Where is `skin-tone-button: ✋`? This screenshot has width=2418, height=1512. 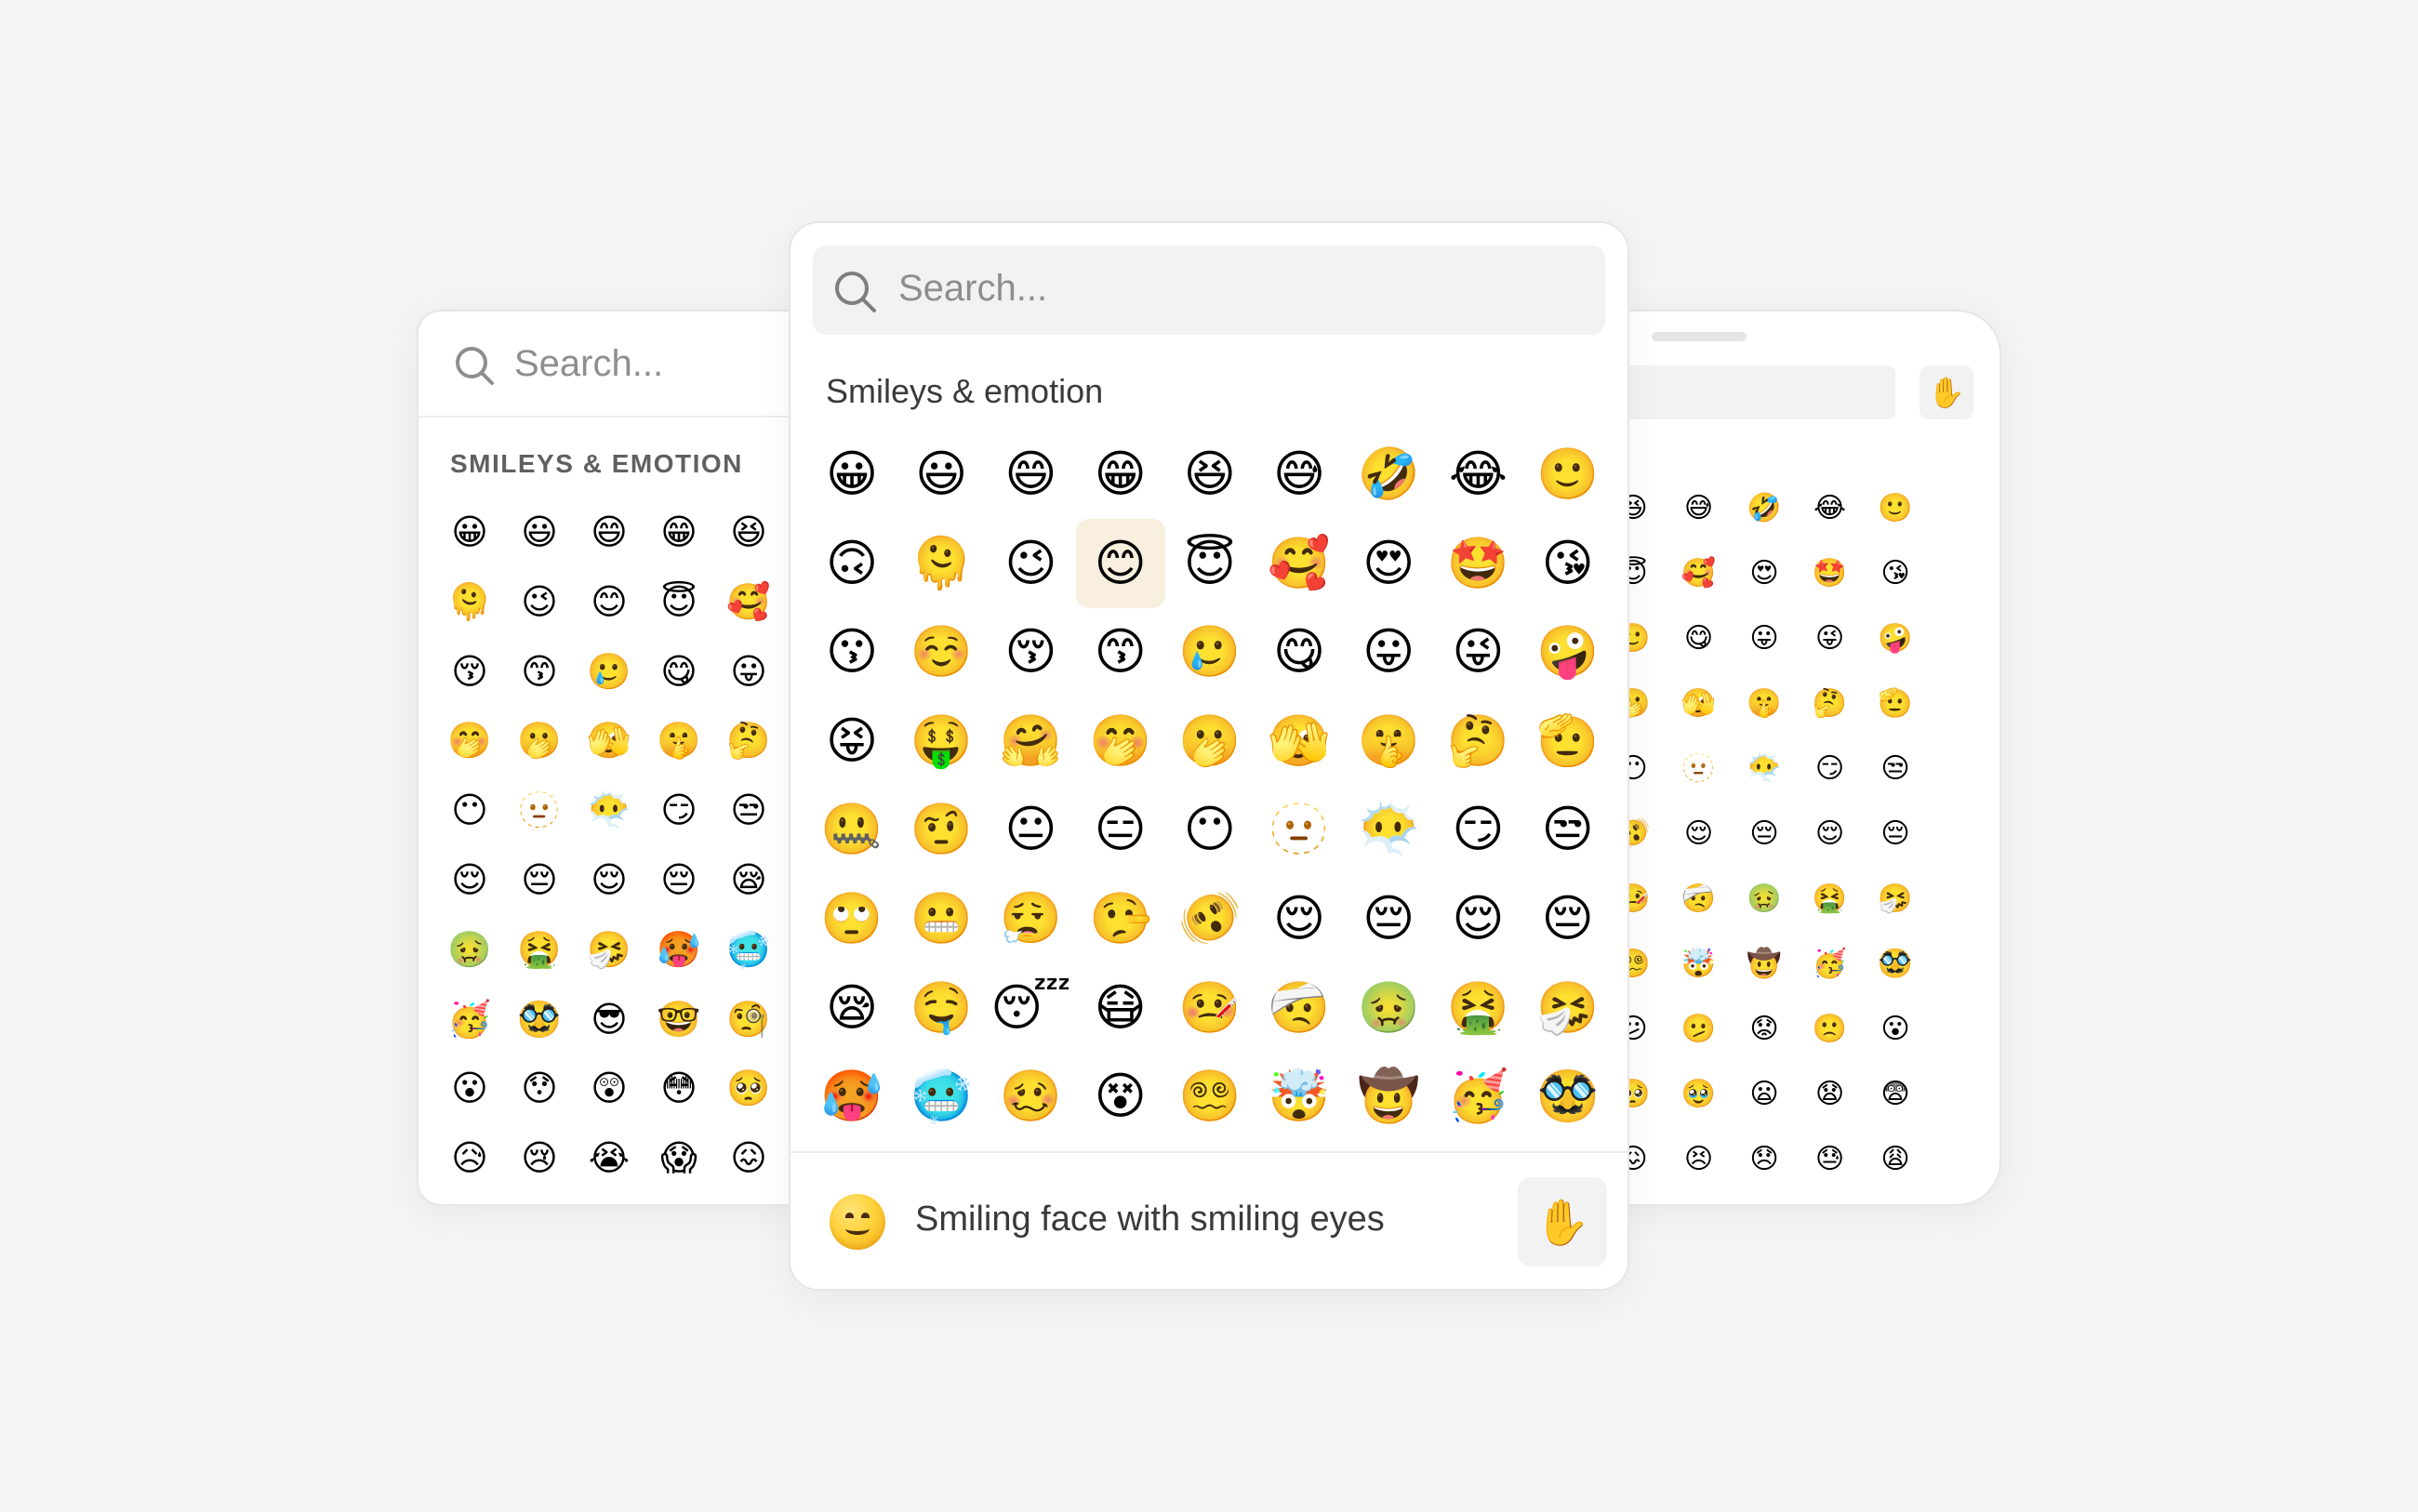 skin-tone-button: ✋ is located at coordinates (1946, 392).